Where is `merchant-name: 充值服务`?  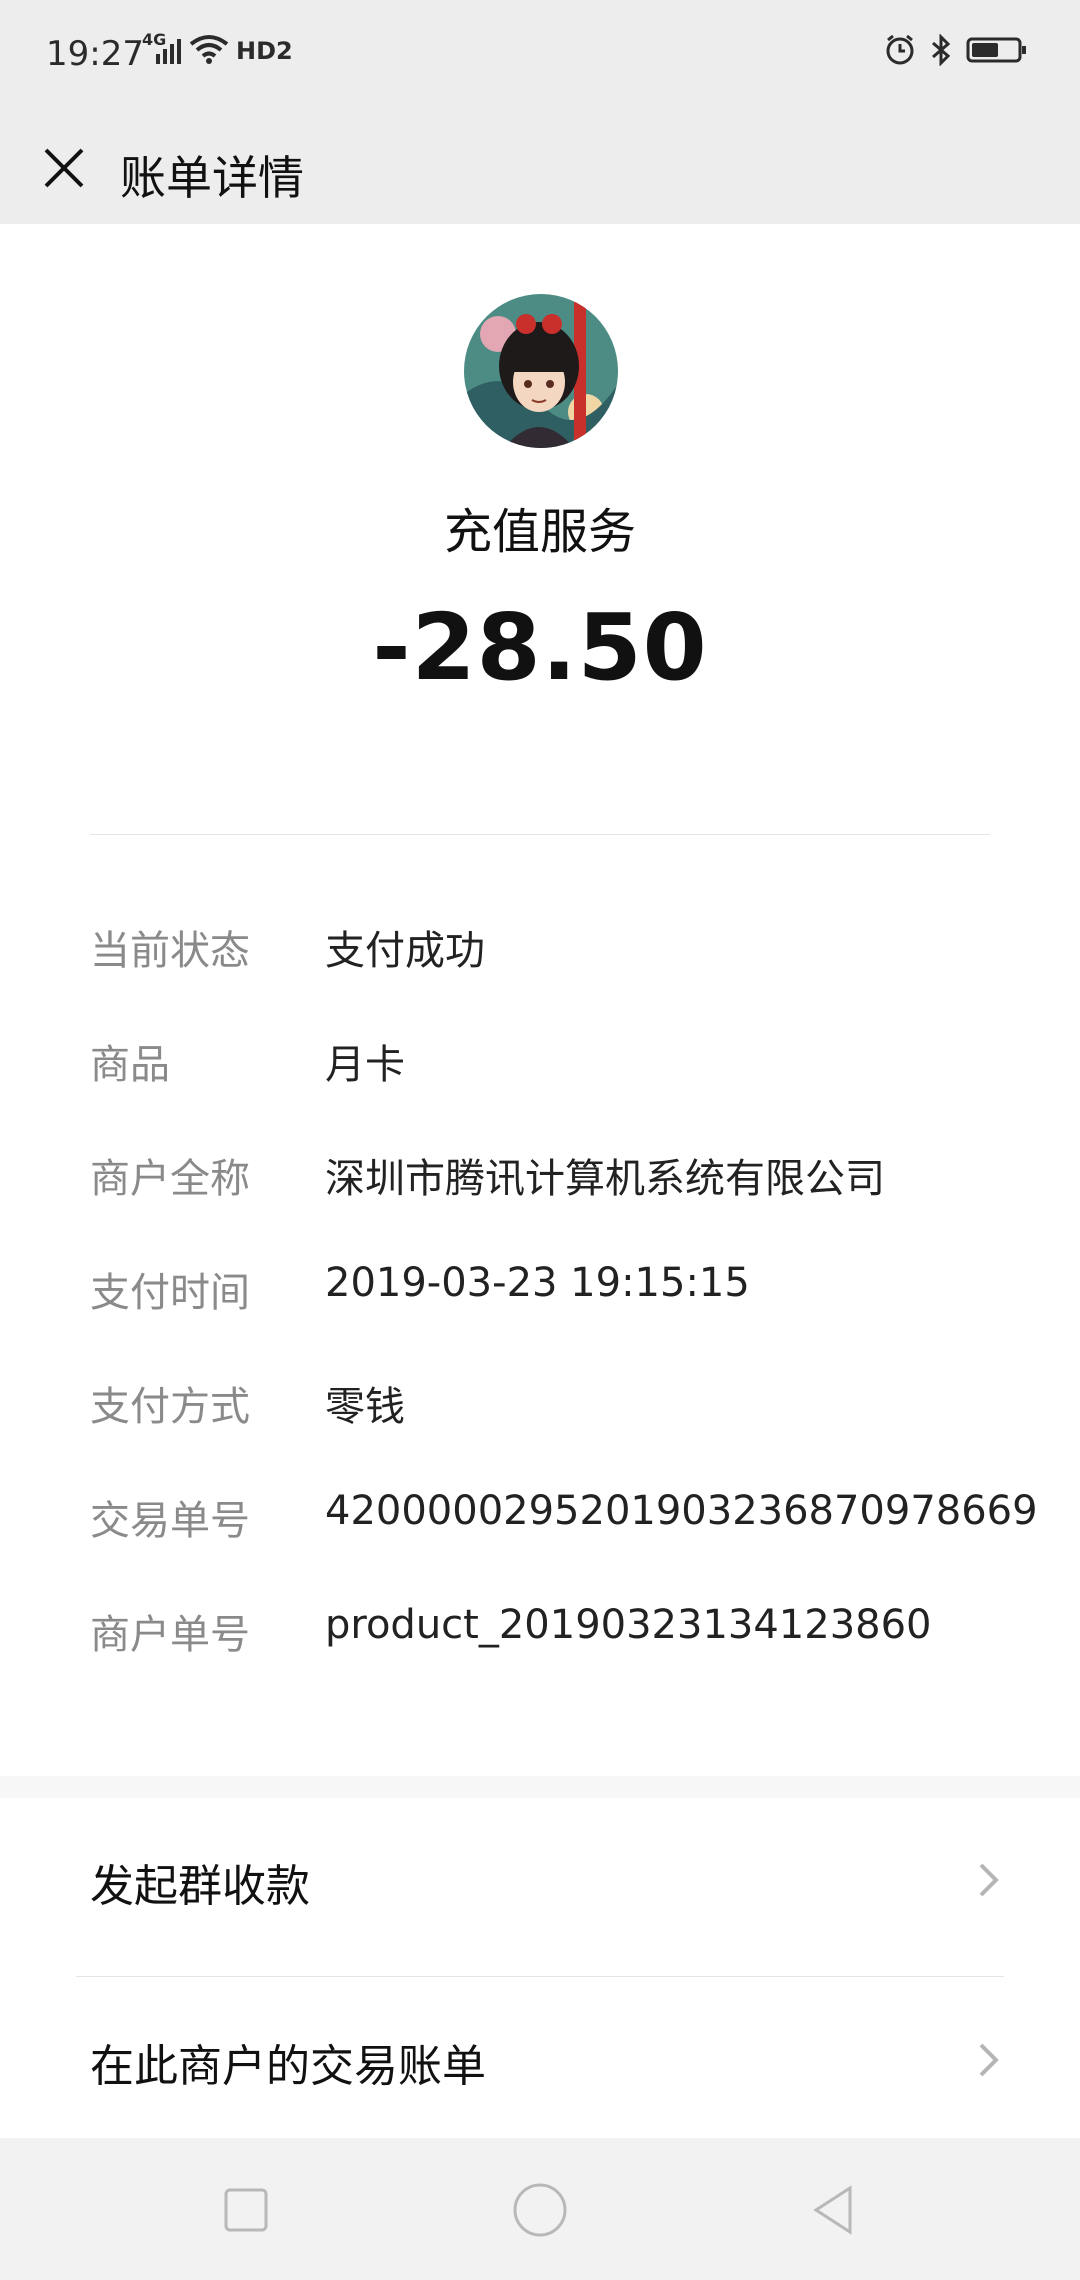 merchant-name: 充值服务 is located at coordinates (539, 532).